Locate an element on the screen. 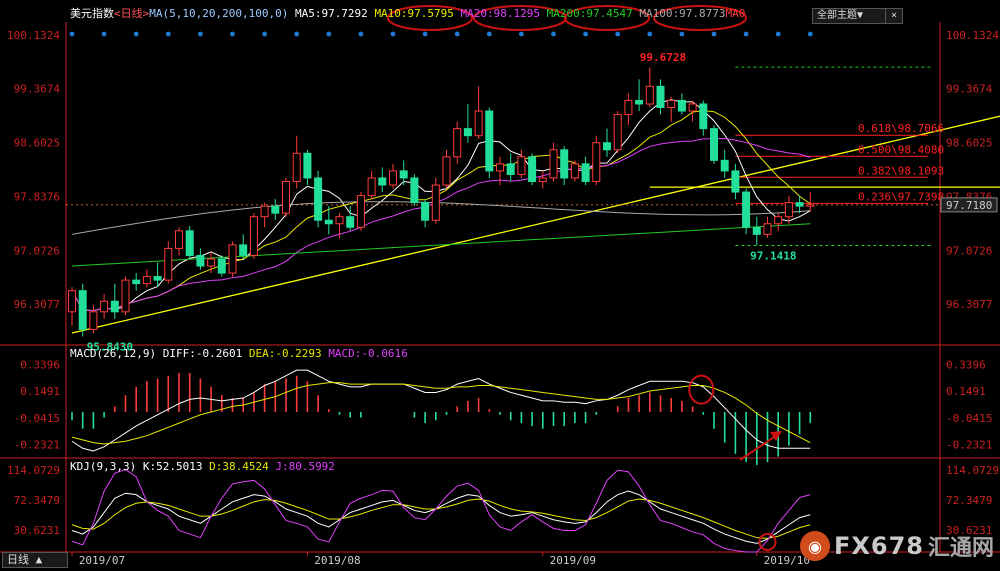 The width and height of the screenshot is (1000, 571). watermark-cn-text: 汇通网 is located at coordinates (960, 548).